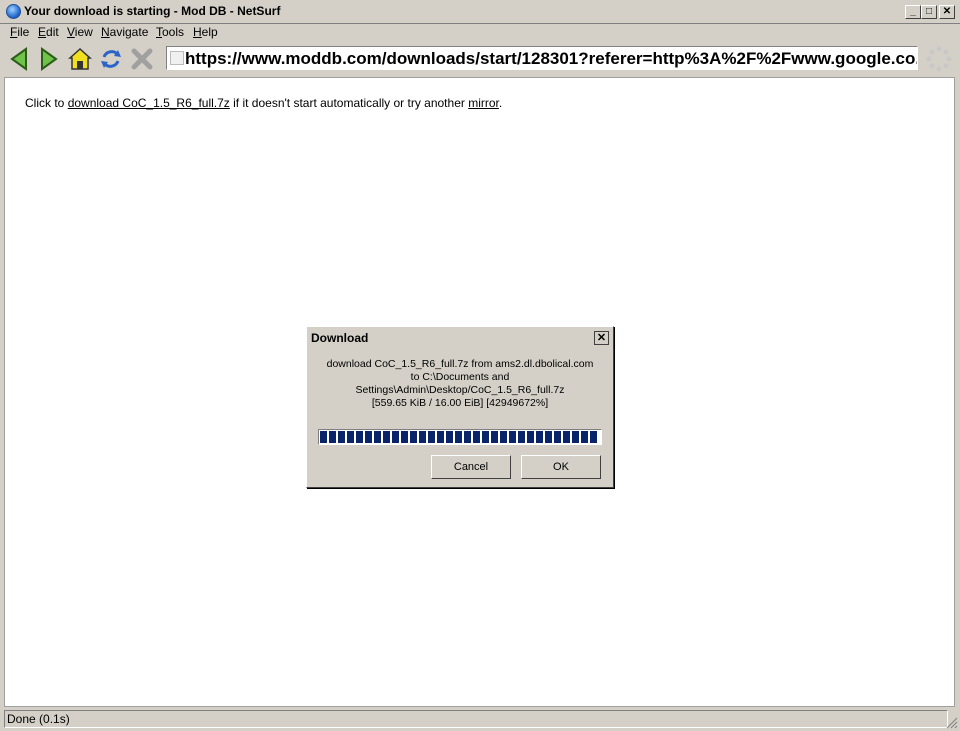  What do you see at coordinates (460, 377) in the screenshot?
I see `dialog-line-destination: to C:\Documents and` at bounding box center [460, 377].